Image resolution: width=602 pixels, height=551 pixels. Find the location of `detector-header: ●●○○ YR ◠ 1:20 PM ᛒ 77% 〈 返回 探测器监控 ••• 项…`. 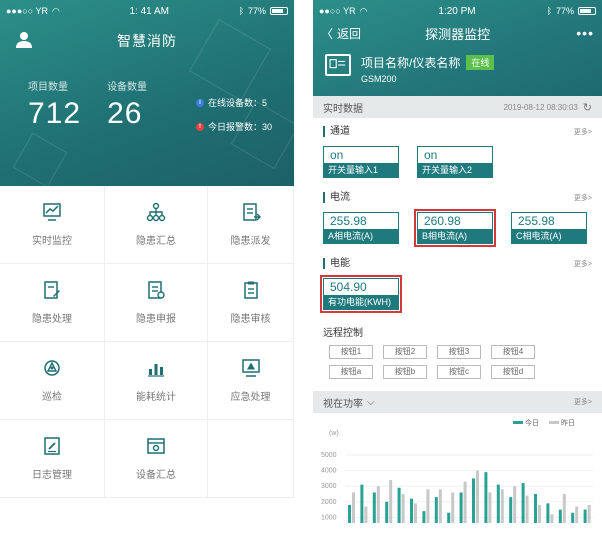

detector-header: ●●○○ YR ◠ 1:20 PM ᛒ 77% 〈 返回 探测器监控 ••• 项… is located at coordinates (457, 48).